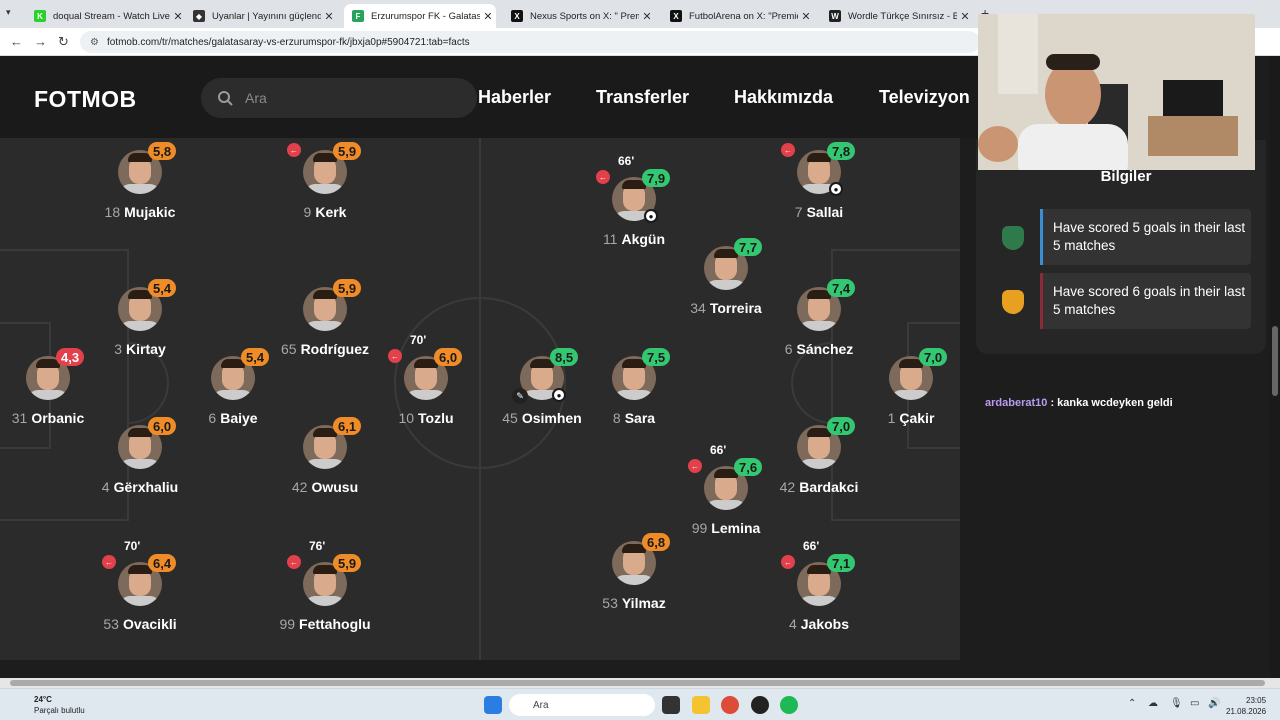 This screenshot has height=720, width=1280. Describe the element at coordinates (634, 239) in the screenshot. I see `player-name-label: 11 Akgün` at that location.